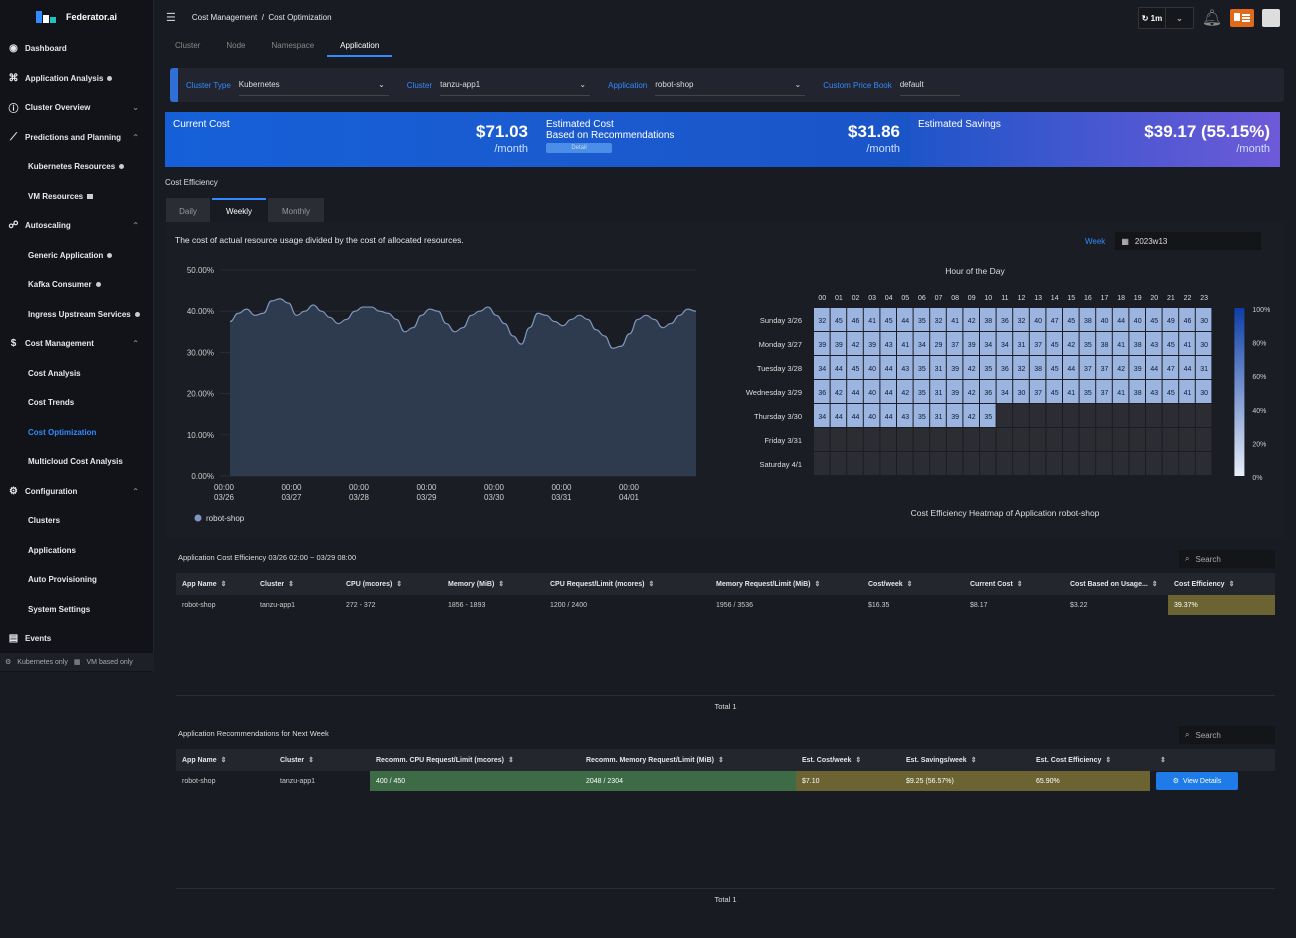  Describe the element at coordinates (76, 226) in the screenshot. I see `sidebar-item-autoscaling: ☍ Autoscaling ⌃` at that location.